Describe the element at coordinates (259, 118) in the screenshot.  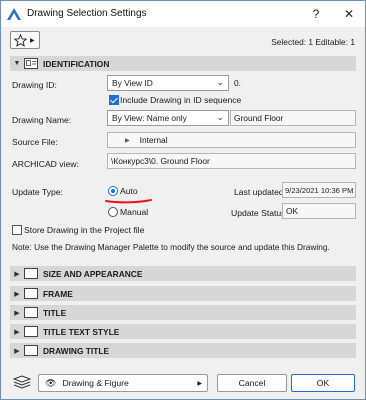
I see `drawing-name-value: Ground Floor` at that location.